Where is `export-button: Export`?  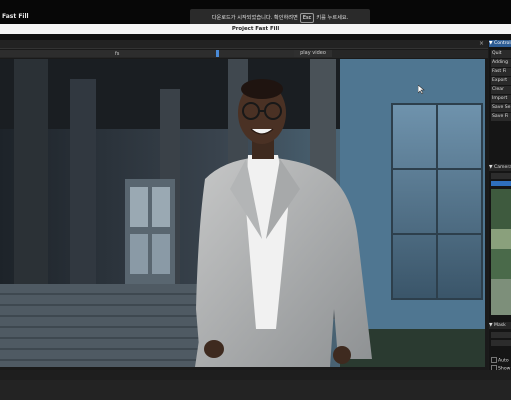
export-button: Export is located at coordinates (501, 81).